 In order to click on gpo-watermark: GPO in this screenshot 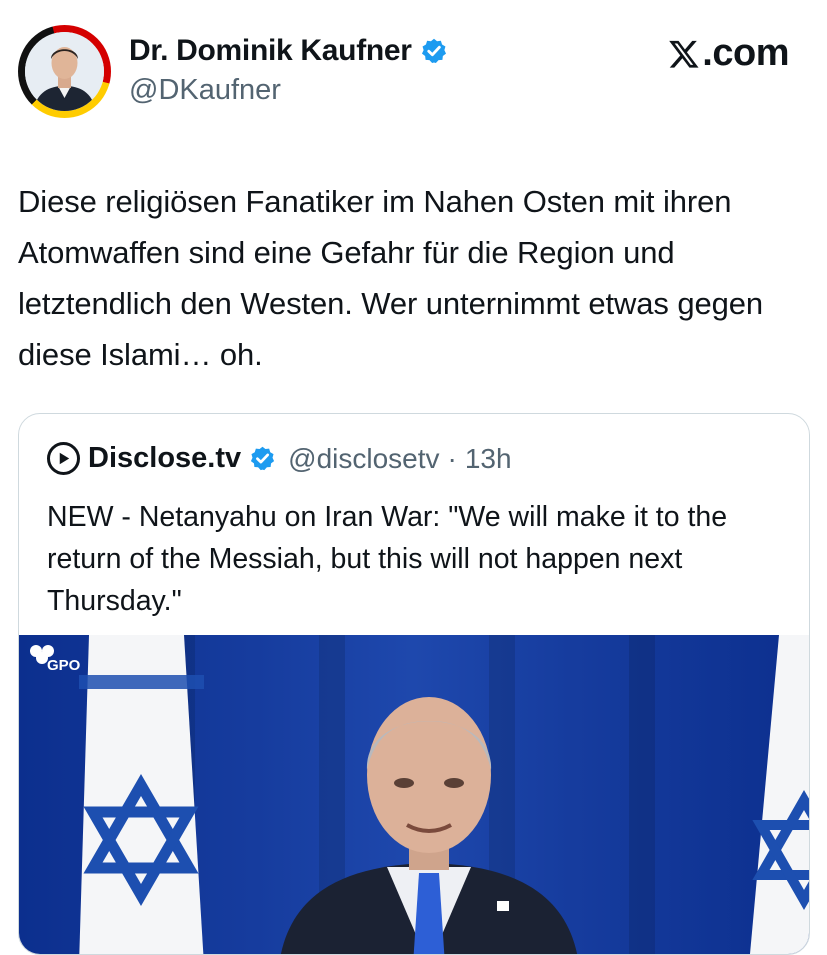, I will do `click(53, 658)`.